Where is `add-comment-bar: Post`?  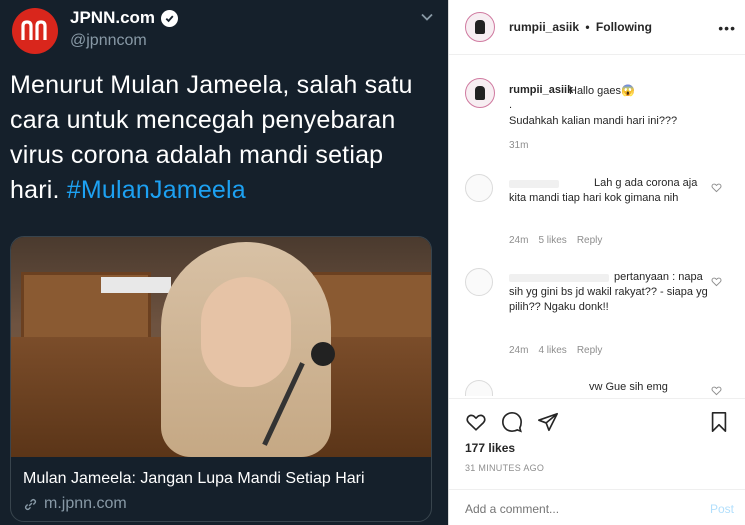 add-comment-bar: Post is located at coordinates (597, 507).